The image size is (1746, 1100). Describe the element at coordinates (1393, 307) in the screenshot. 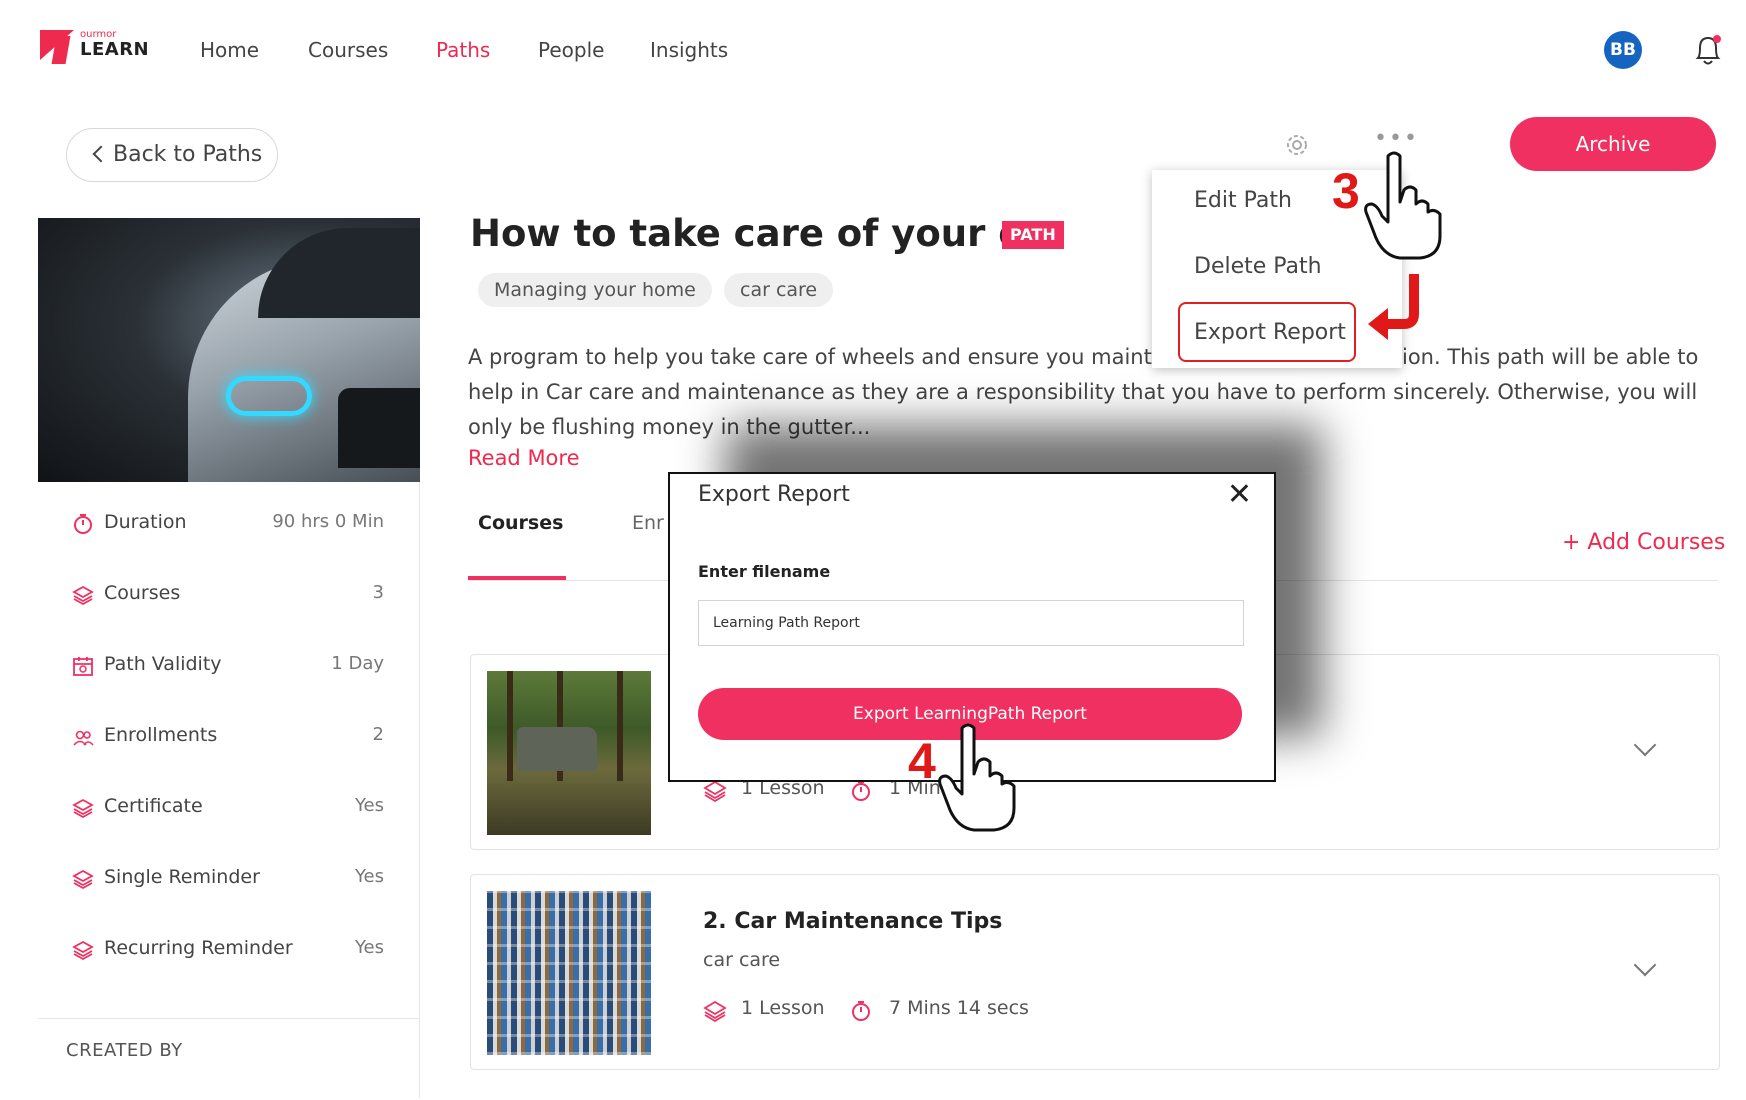

I see `red-arrow-icon` at that location.